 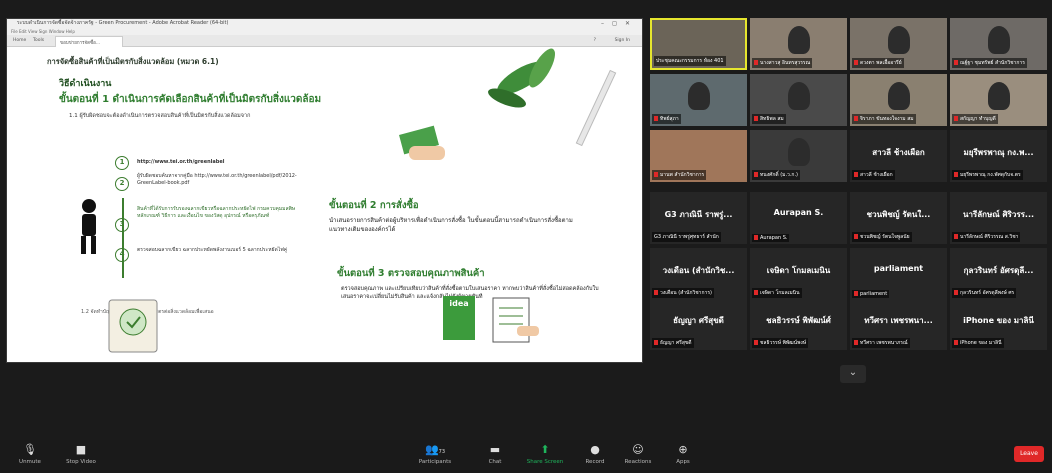 What do you see at coordinates (442, 452) in the screenshot?
I see `participants-count: 73` at bounding box center [442, 452].